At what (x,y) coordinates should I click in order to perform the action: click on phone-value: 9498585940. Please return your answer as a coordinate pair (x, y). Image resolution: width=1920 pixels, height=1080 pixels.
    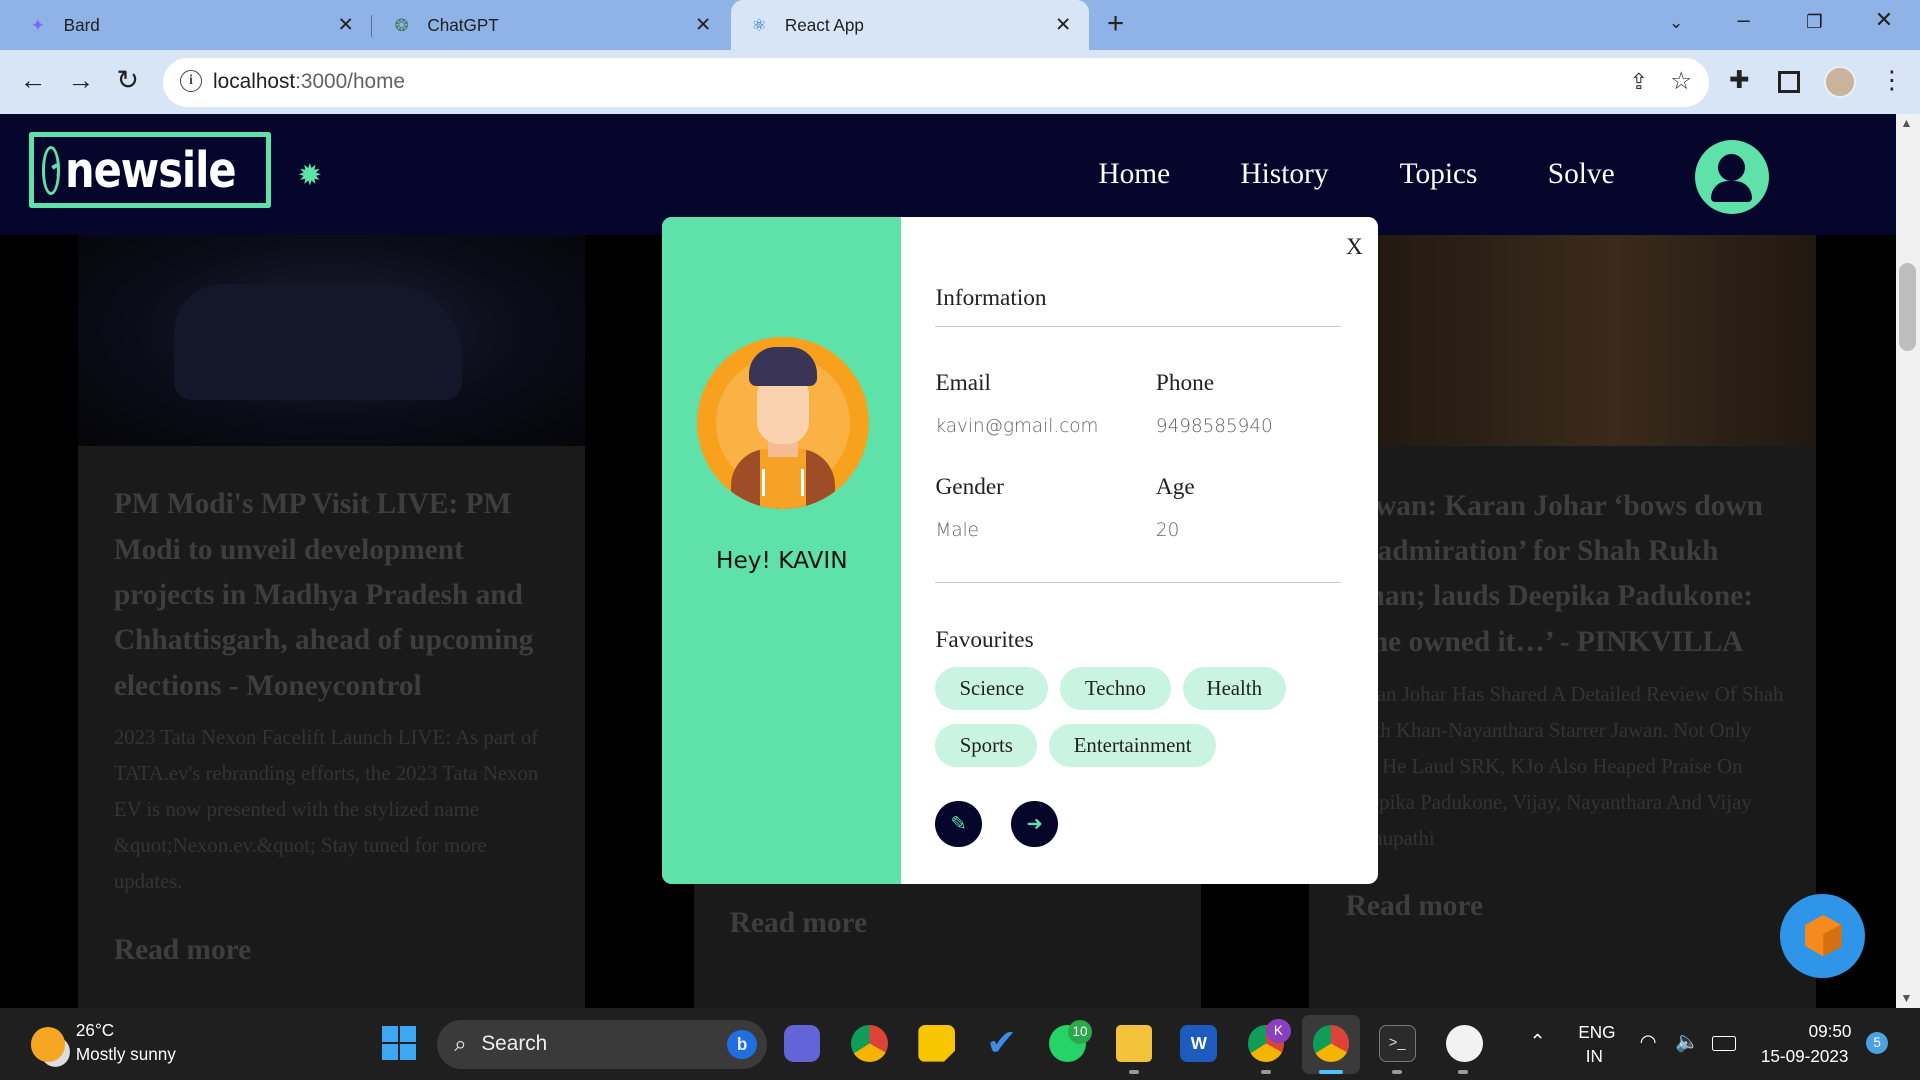
    Looking at the image, I should click on (1214, 427).